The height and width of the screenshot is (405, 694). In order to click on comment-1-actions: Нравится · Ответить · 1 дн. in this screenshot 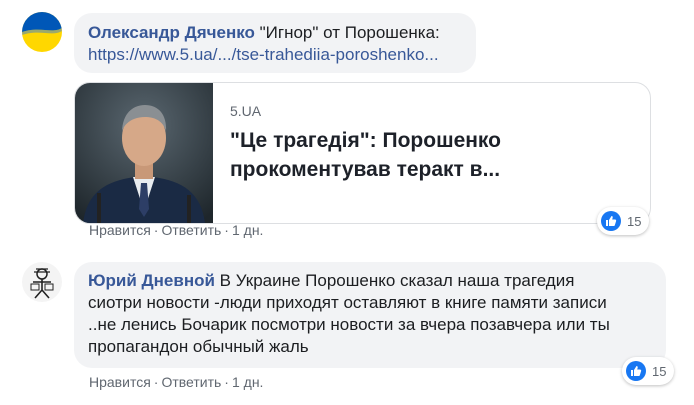, I will do `click(176, 230)`.